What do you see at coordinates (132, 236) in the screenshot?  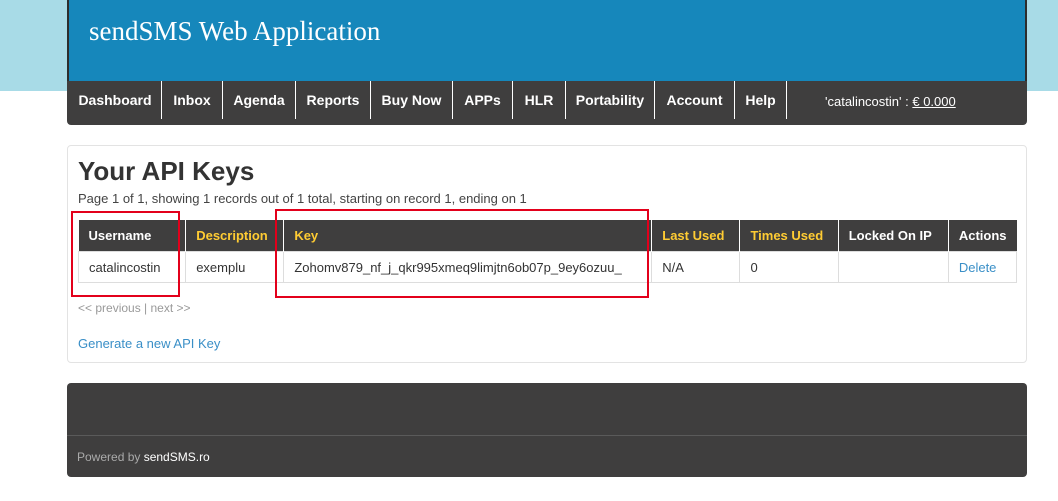 I see `column-header-username: Username` at bounding box center [132, 236].